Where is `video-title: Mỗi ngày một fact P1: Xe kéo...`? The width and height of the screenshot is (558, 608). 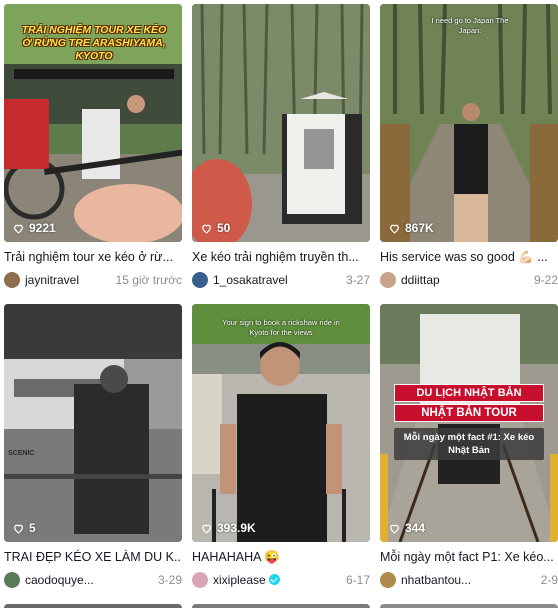
video-title: Mỗi ngày một fact P1: Xe kéo... is located at coordinates (469, 557).